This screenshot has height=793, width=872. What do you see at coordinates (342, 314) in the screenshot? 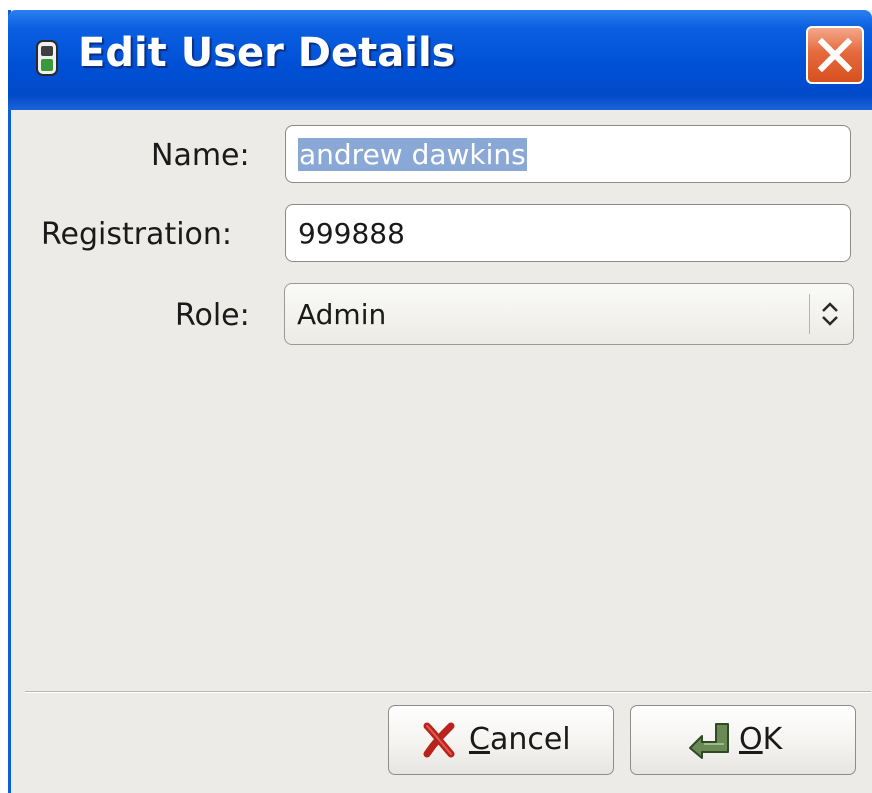
I see `role-value: Admin` at bounding box center [342, 314].